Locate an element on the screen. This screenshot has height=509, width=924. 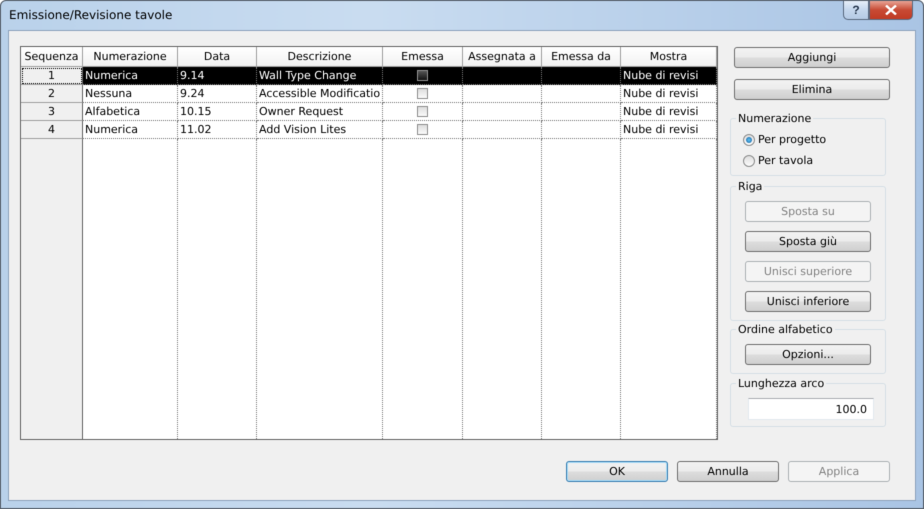
close-icon is located at coordinates (891, 10).